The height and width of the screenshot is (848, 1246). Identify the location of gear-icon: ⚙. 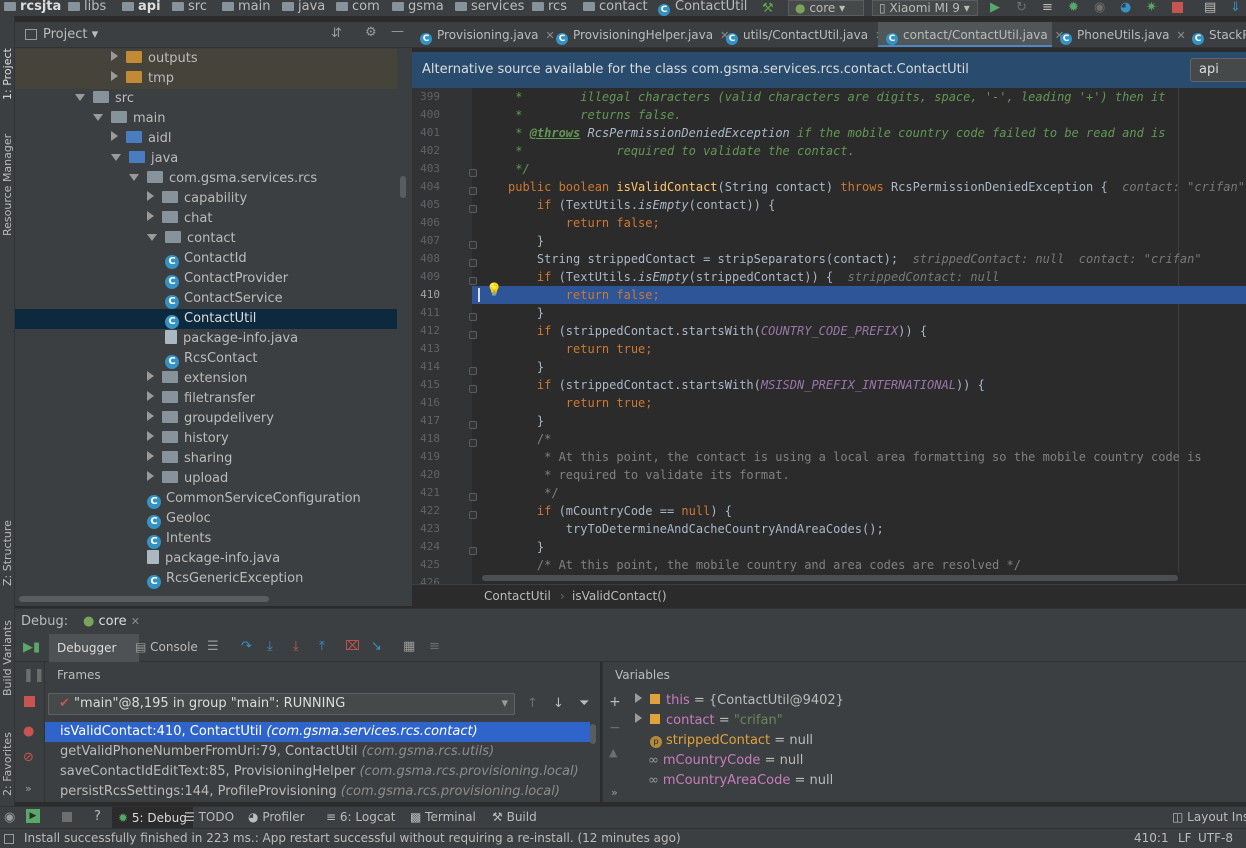
(371, 32).